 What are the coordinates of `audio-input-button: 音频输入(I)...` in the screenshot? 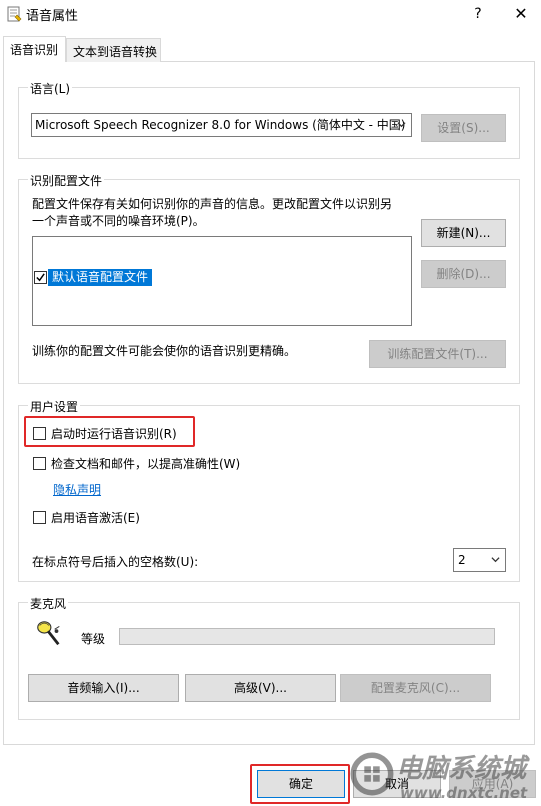 It's located at (103, 688).